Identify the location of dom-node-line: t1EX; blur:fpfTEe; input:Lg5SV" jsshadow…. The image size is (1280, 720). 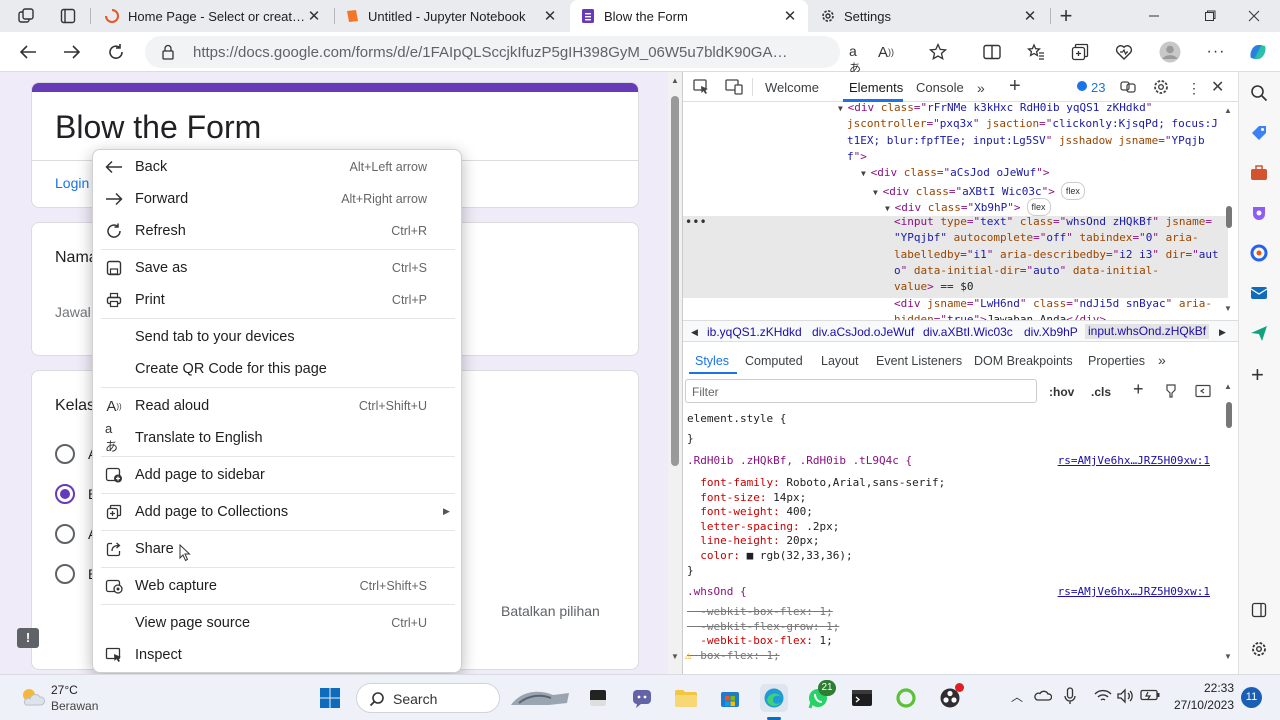
(1026, 141).